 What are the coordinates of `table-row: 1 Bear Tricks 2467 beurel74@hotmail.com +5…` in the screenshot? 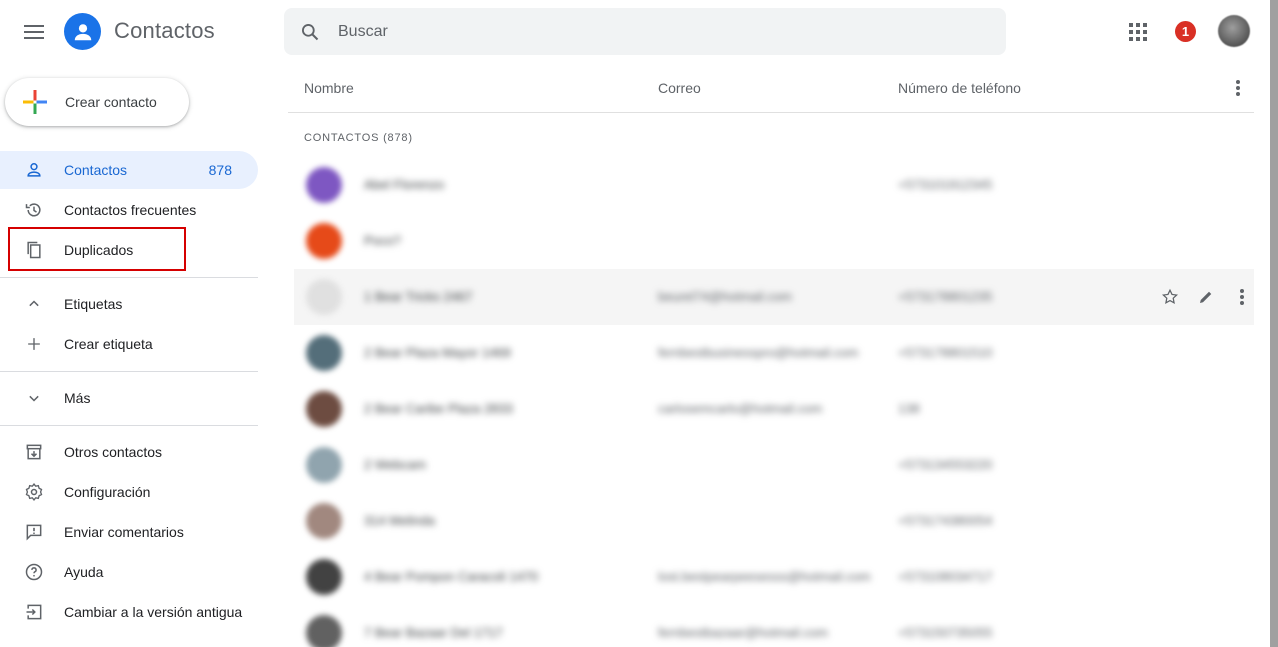 It's located at (774, 297).